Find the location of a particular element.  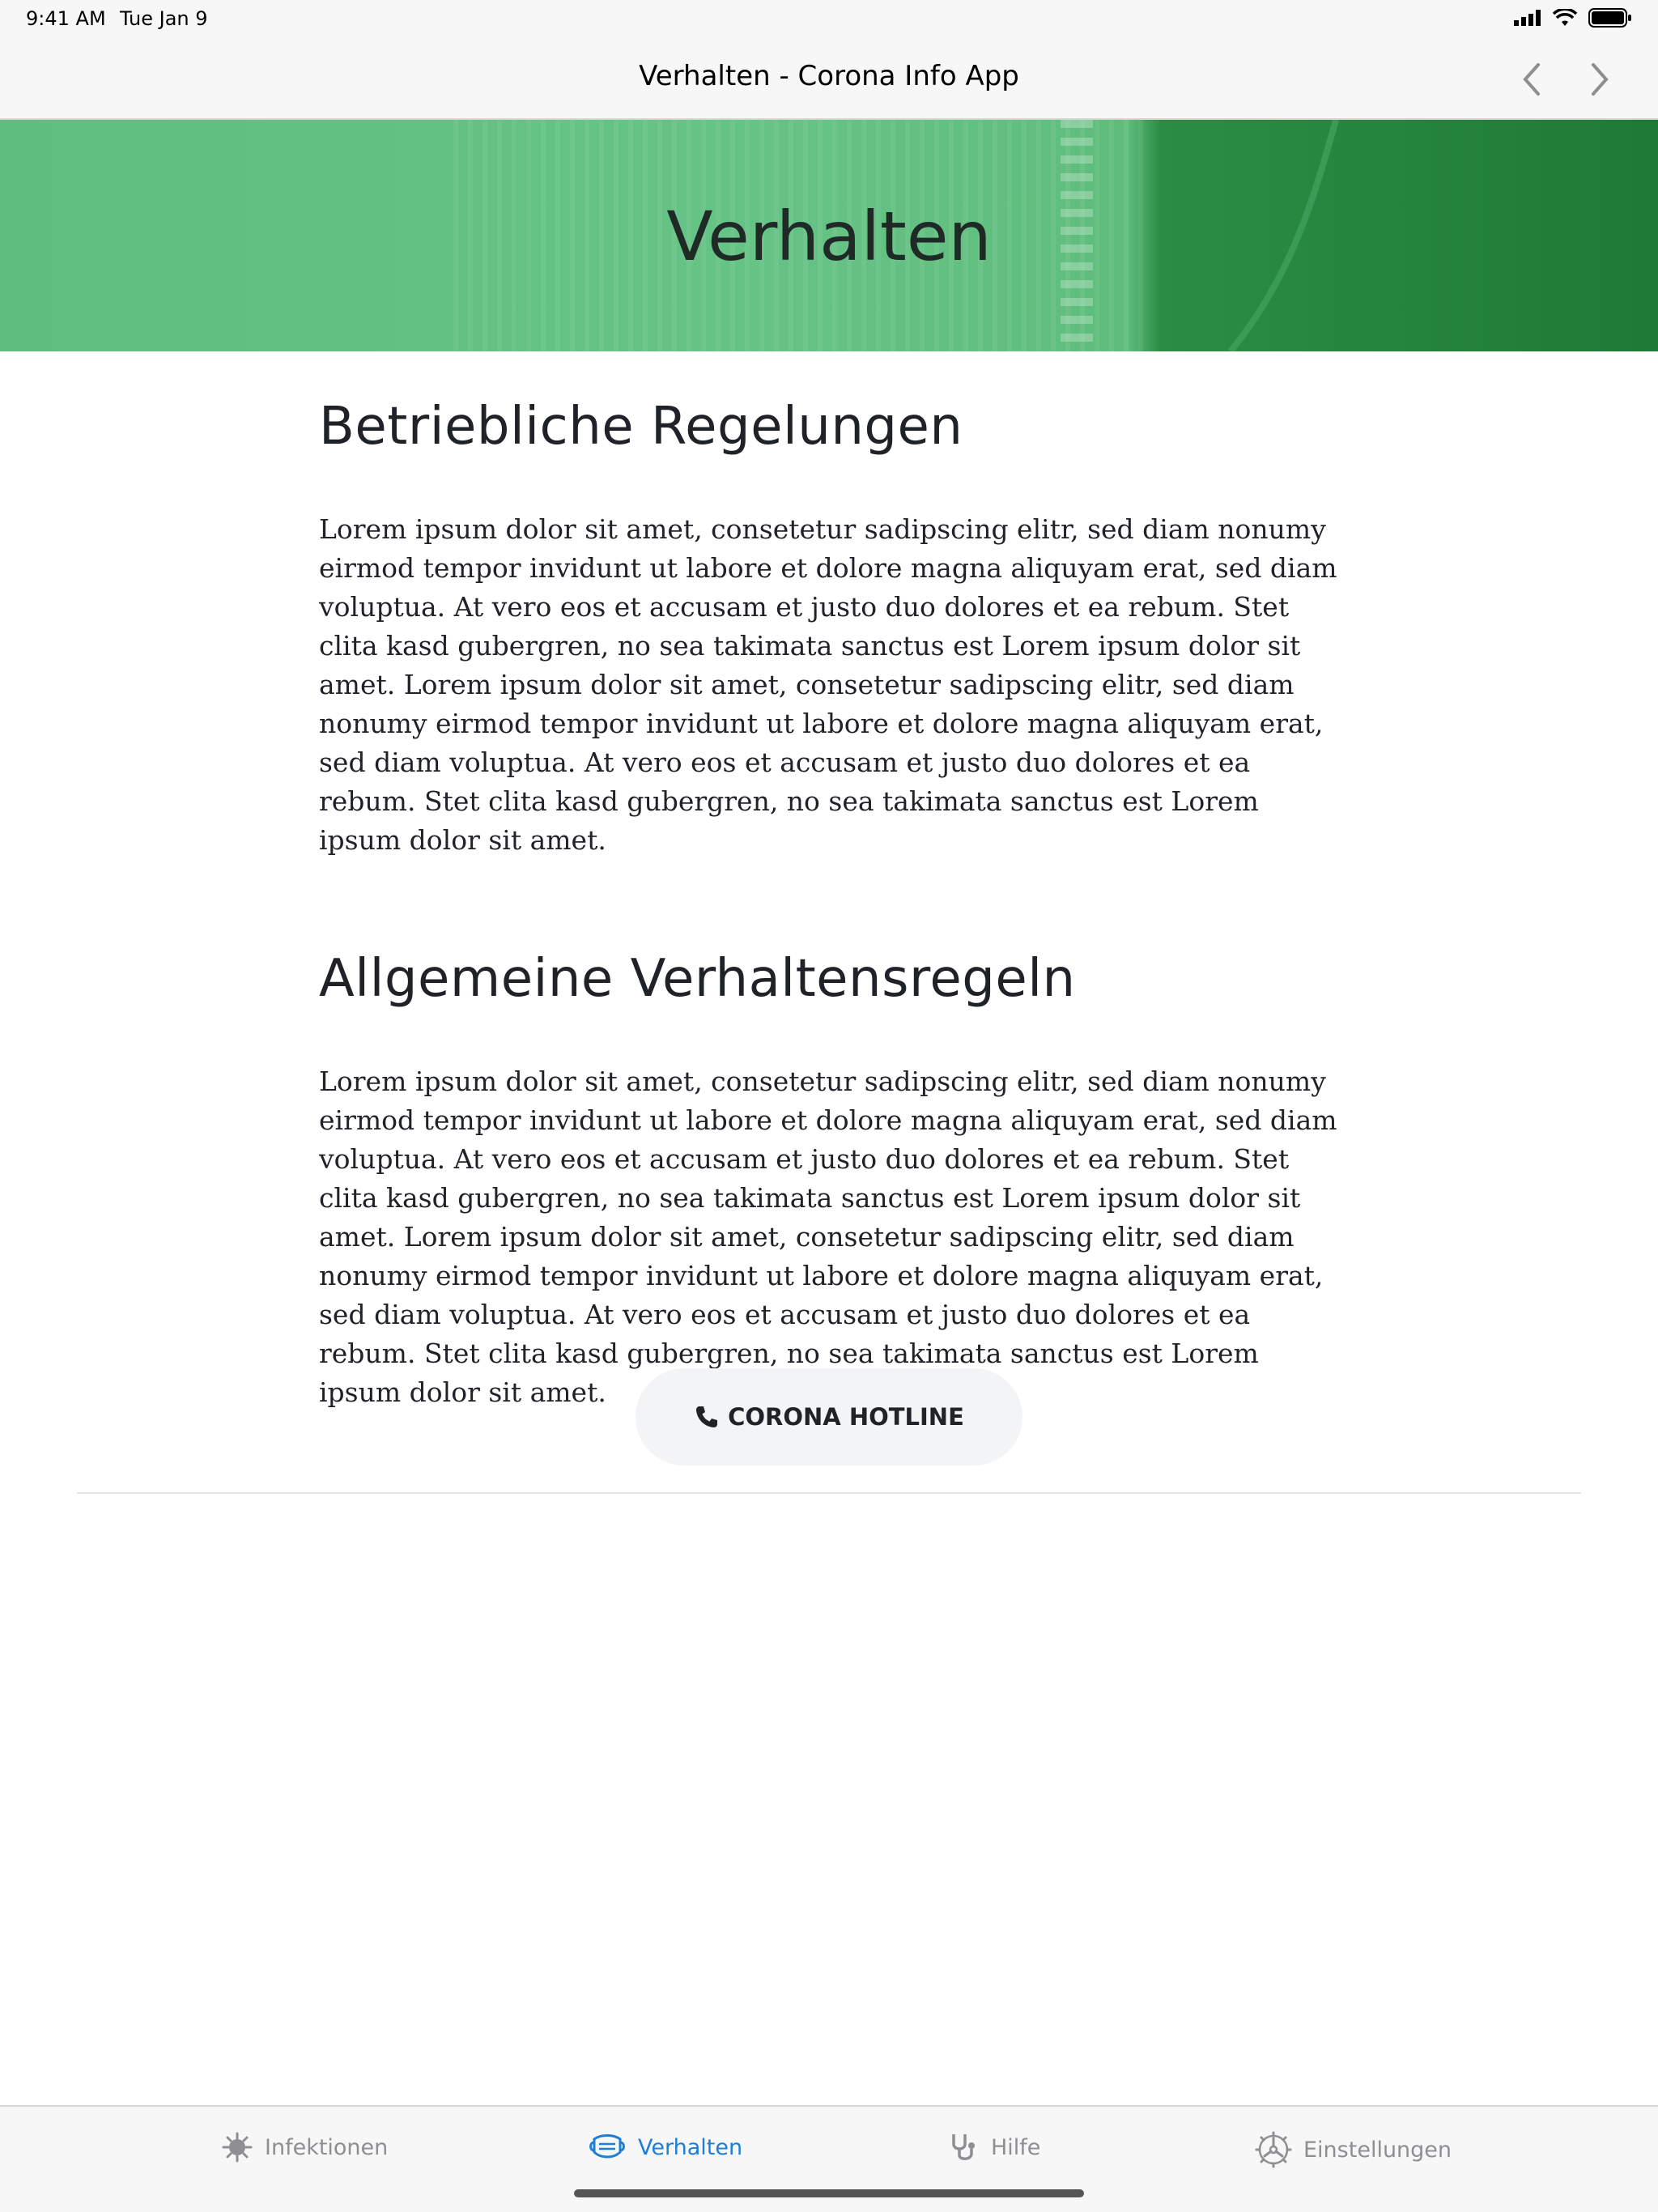

tab-verhalten: Verhalten is located at coordinates (665, 2147).